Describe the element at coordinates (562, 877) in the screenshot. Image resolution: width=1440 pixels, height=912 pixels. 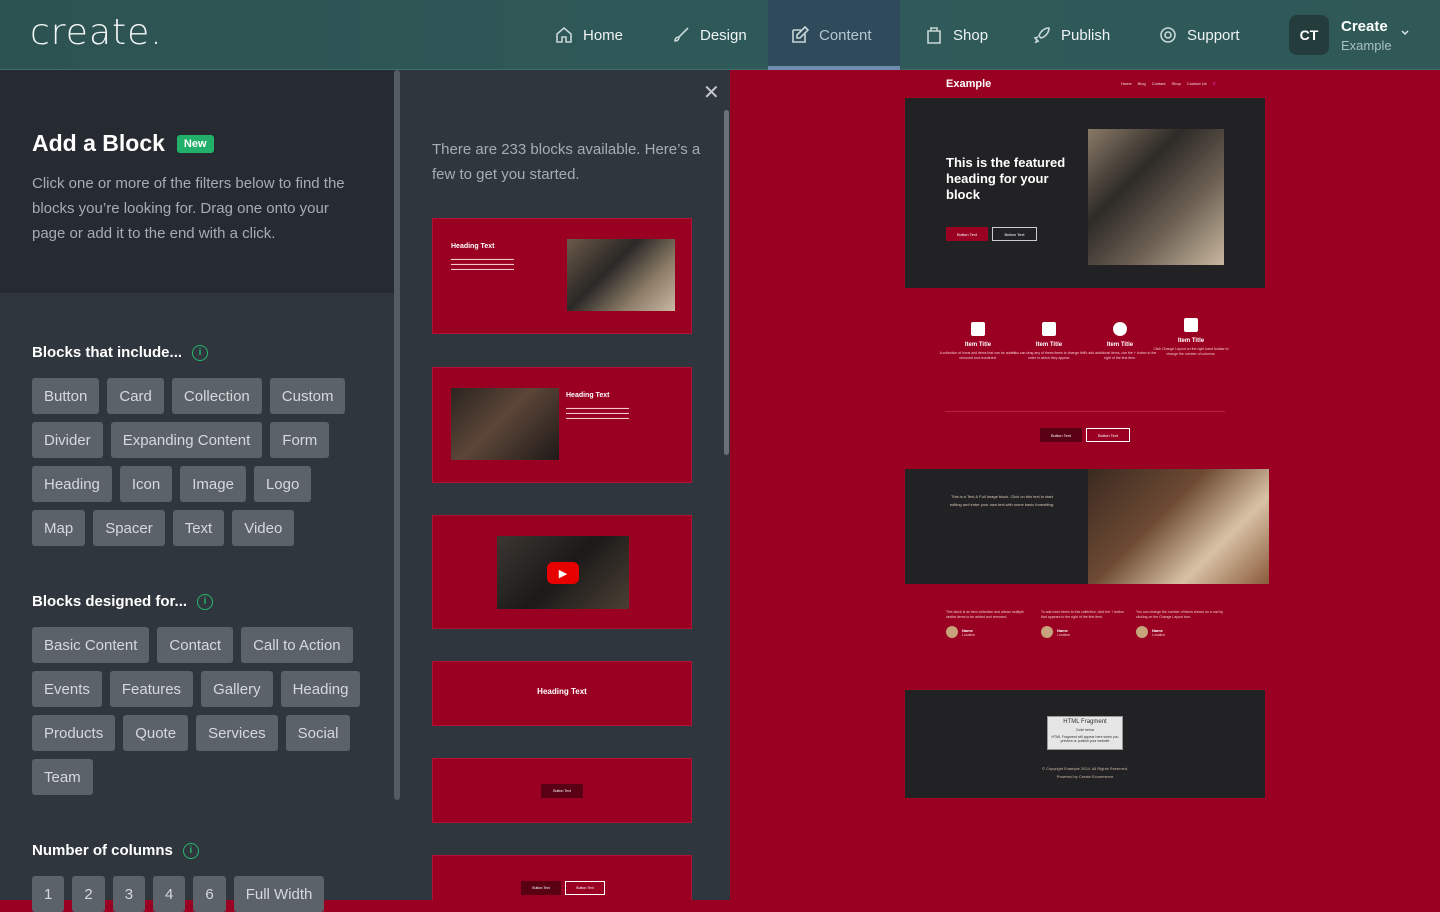
I see `block-thumbnail-two-buttons: Button Text Button Text` at that location.